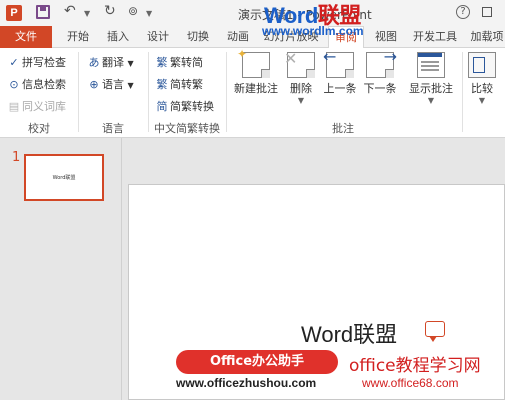  What do you see at coordinates (149, 13) in the screenshot?
I see `customize-toolbar-icon: ▼` at bounding box center [149, 13].